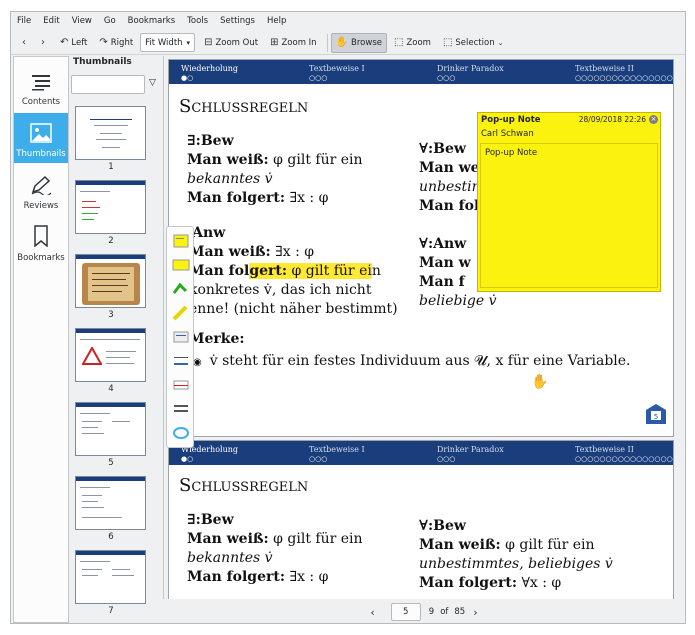 This screenshot has height=635, width=695. Describe the element at coordinates (405, 612) in the screenshot. I see `page-number-input: 5` at that location.